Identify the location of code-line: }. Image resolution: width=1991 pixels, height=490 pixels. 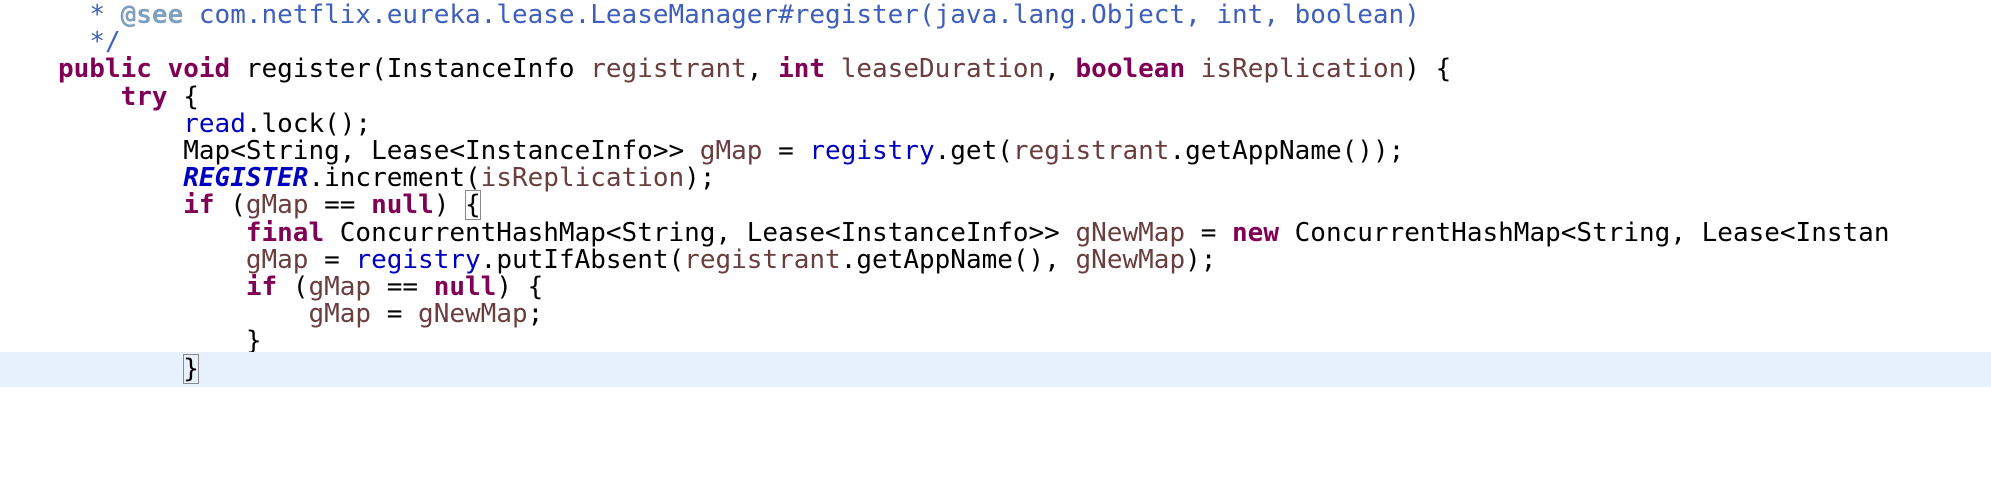
(995, 369).